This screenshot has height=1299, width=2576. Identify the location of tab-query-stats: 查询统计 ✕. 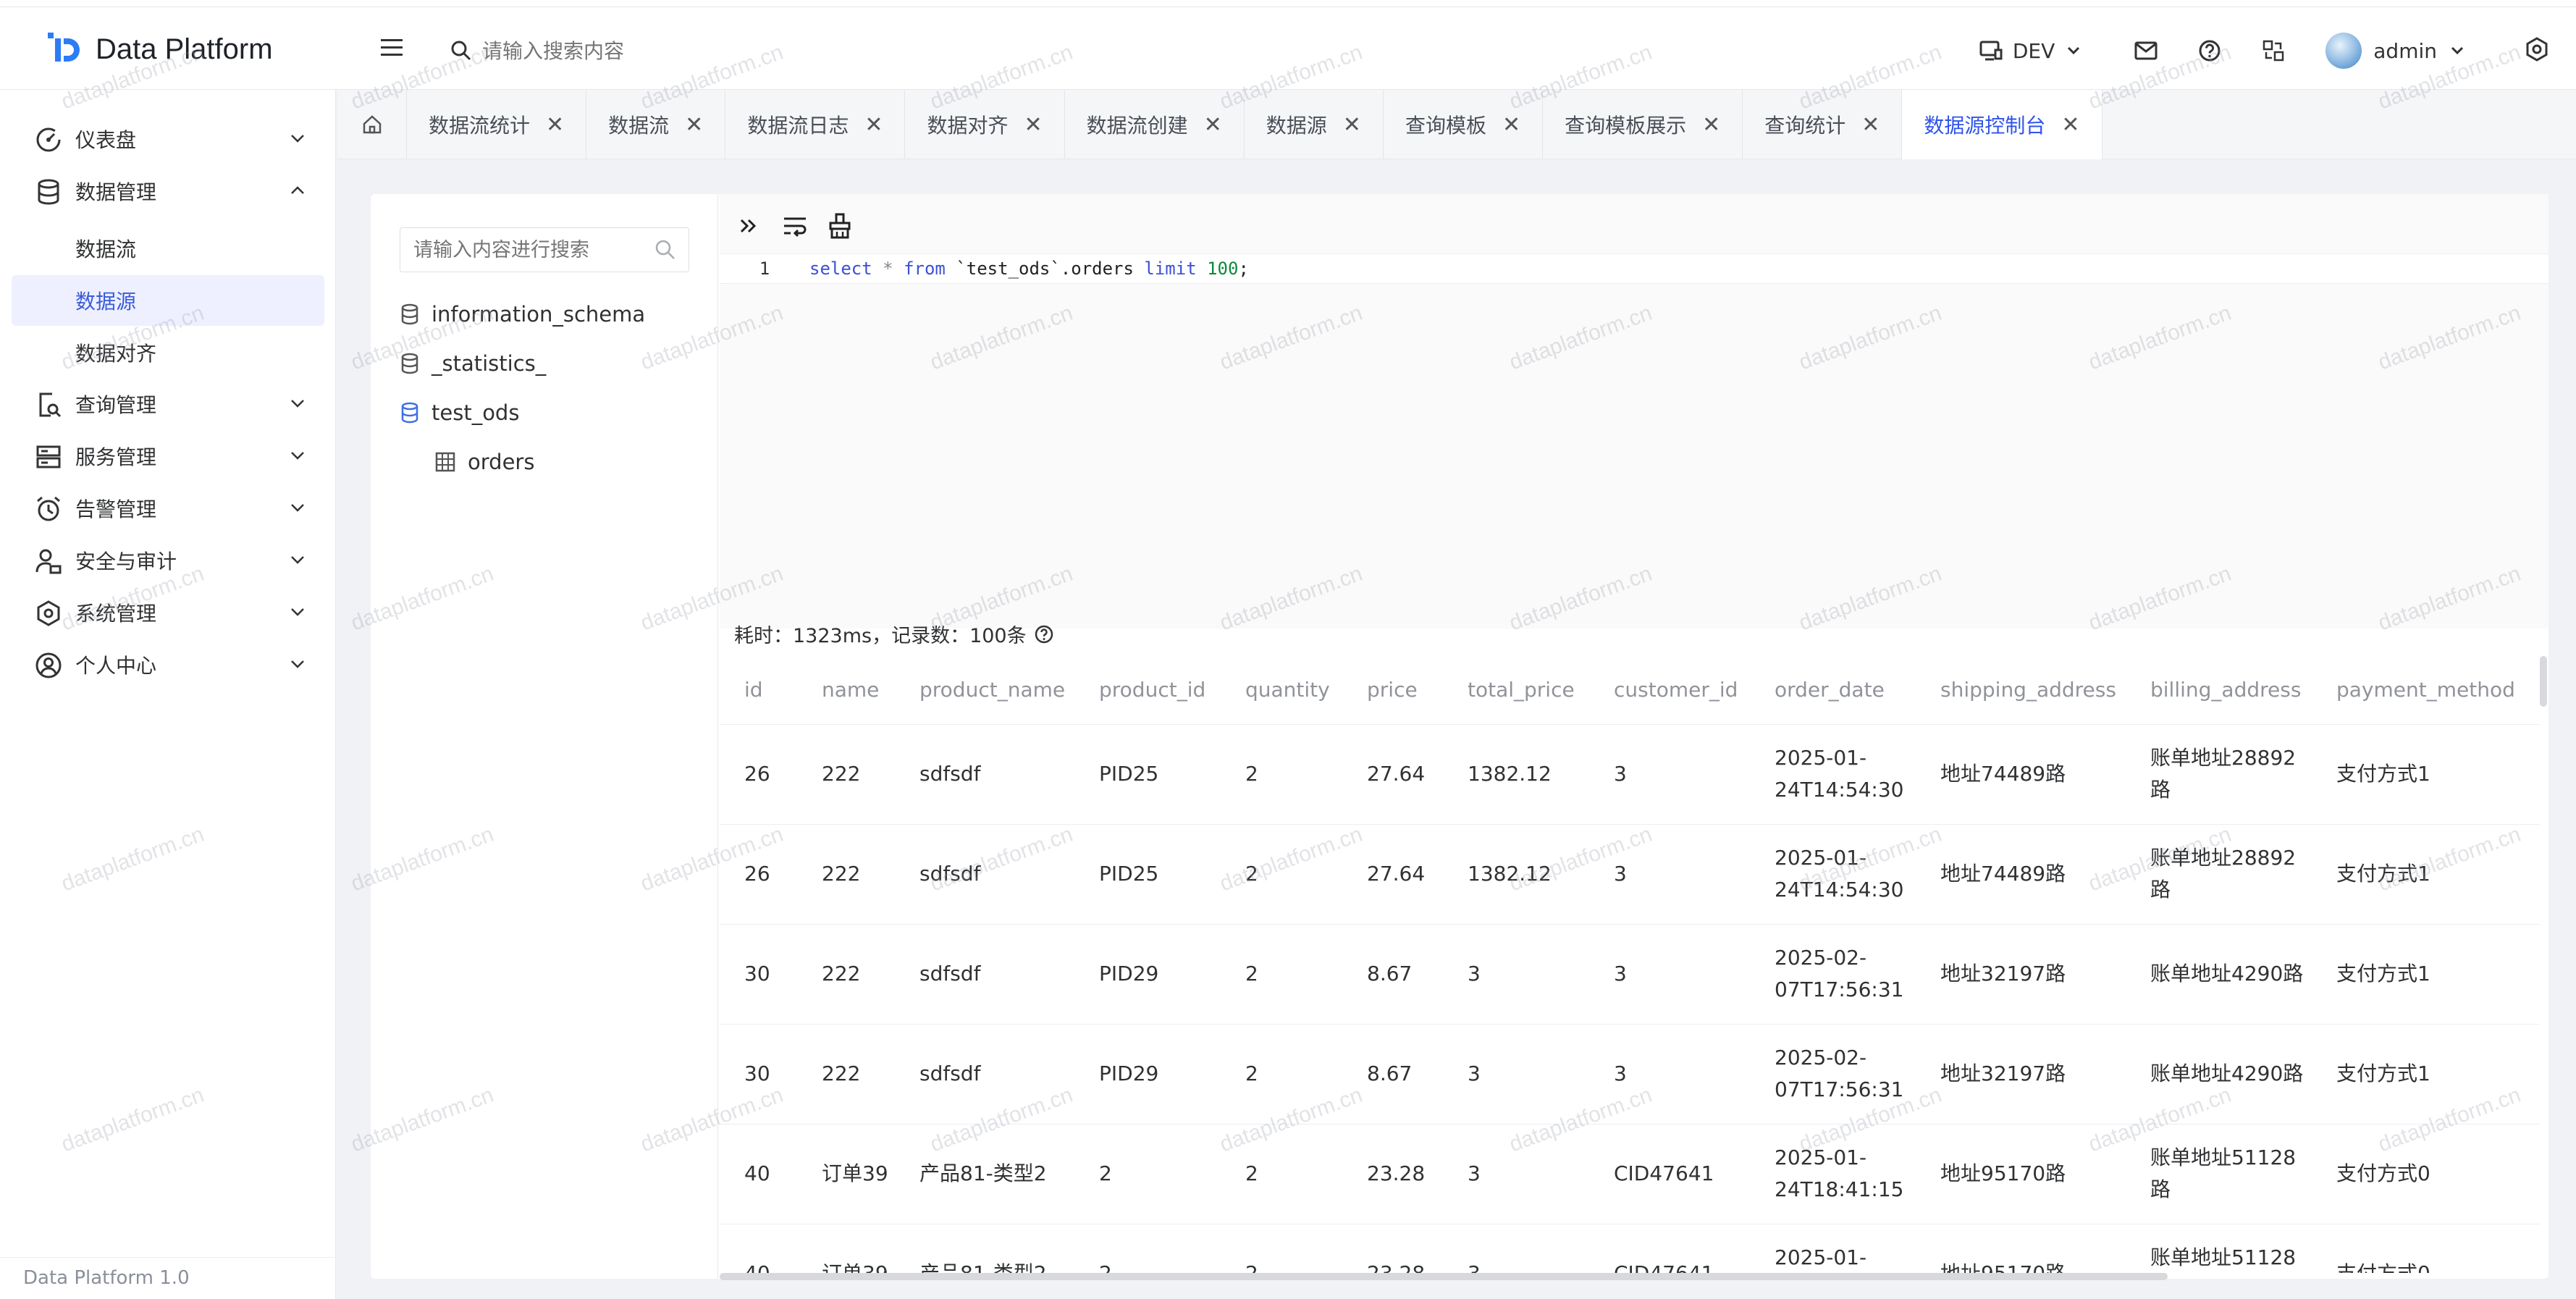
(1823, 124).